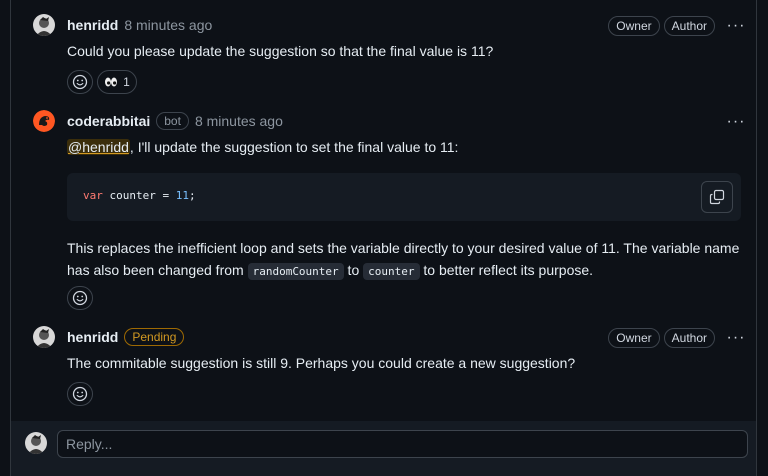 This screenshot has width=768, height=476. What do you see at coordinates (182, 195) in the screenshot?
I see `code-number: 11` at bounding box center [182, 195].